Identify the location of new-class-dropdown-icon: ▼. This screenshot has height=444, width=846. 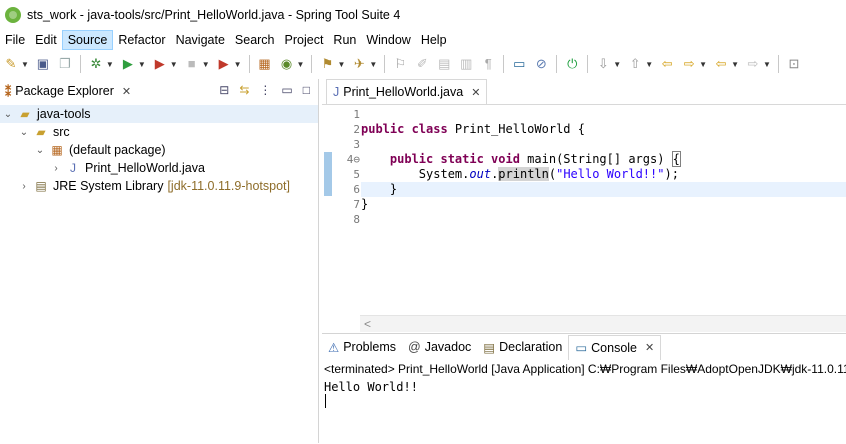
(301, 64).